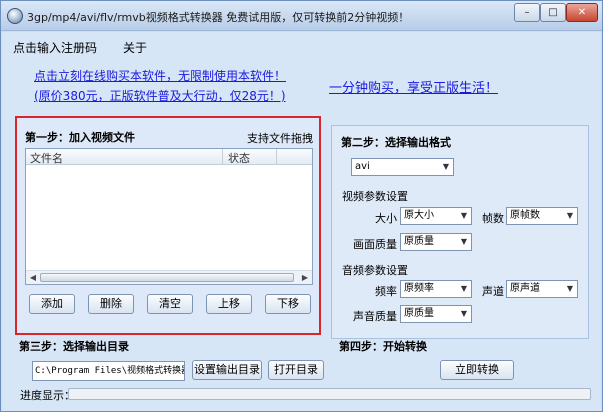 This screenshot has height=412, width=603. I want to click on video-quality-select: 原质量 ▼, so click(436, 242).